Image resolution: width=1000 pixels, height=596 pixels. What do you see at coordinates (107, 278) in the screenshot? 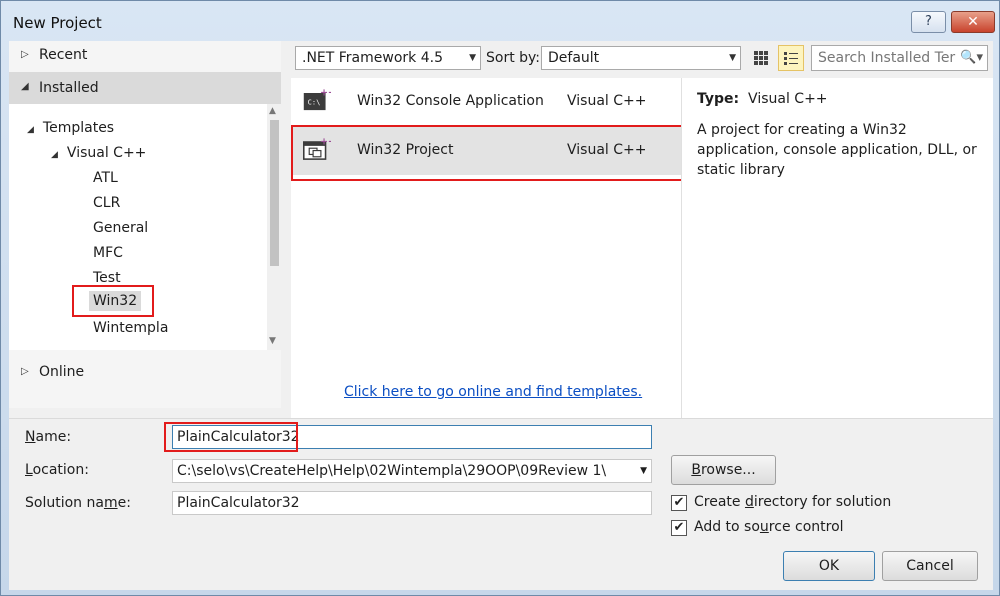
I see `tree-node-test: Test` at bounding box center [107, 278].